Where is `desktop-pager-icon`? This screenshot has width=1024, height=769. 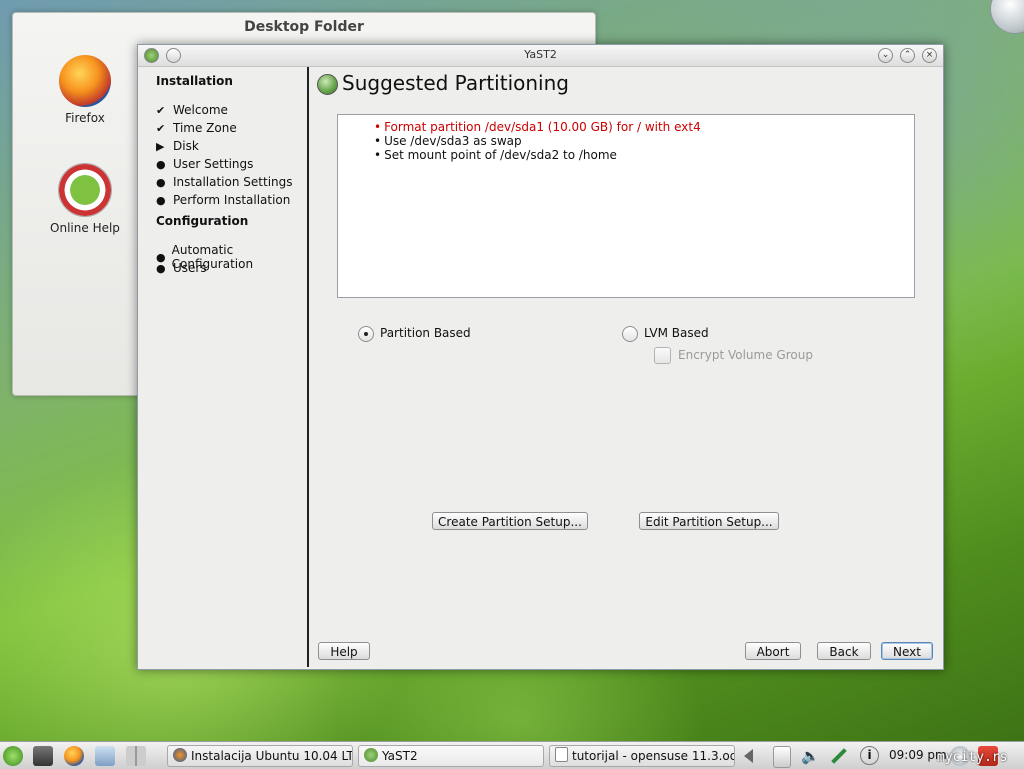 desktop-pager-icon is located at coordinates (136, 756).